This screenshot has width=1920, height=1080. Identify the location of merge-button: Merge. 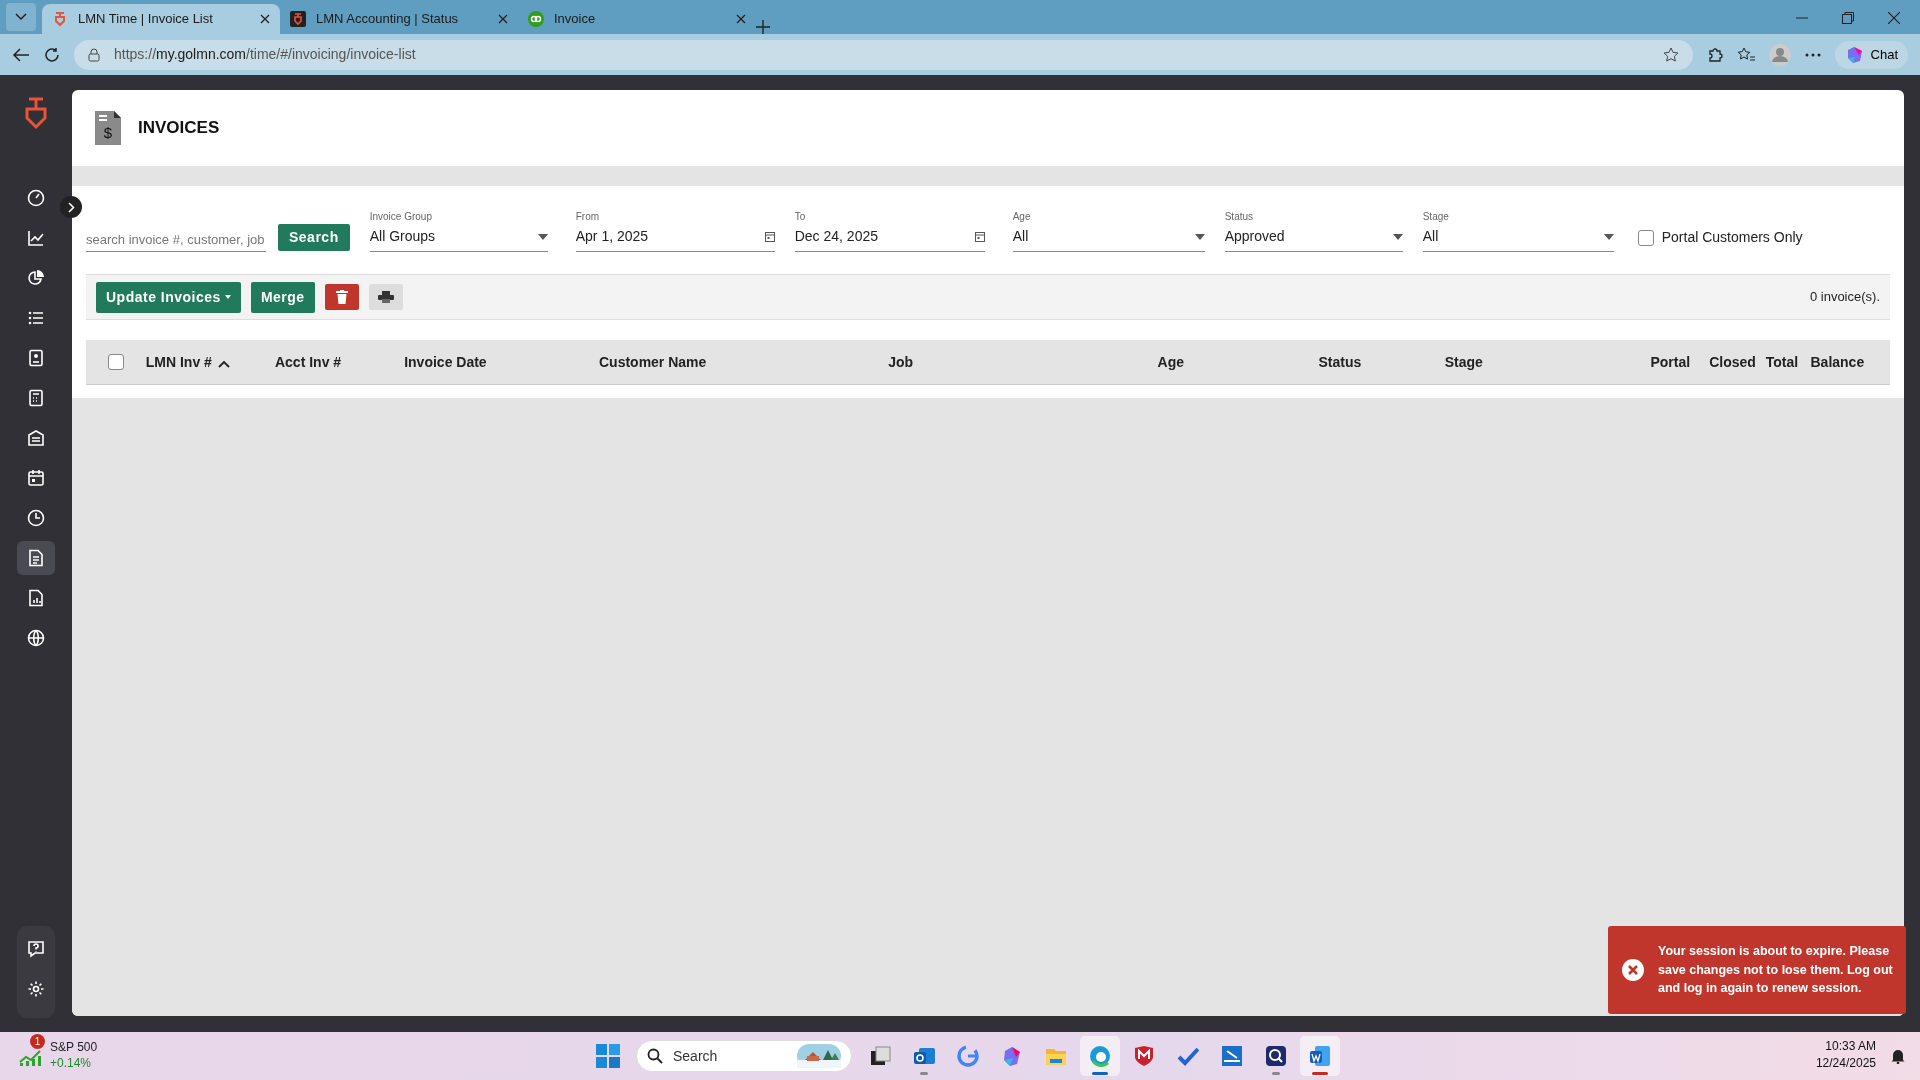
(282, 297).